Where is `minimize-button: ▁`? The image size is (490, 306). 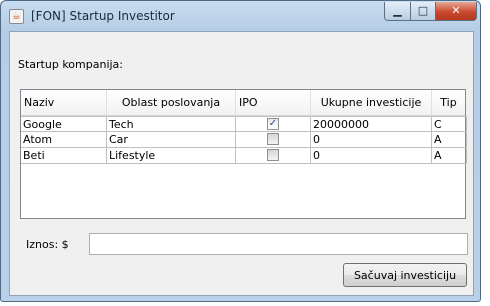 minimize-button: ▁ is located at coordinates (397, 11).